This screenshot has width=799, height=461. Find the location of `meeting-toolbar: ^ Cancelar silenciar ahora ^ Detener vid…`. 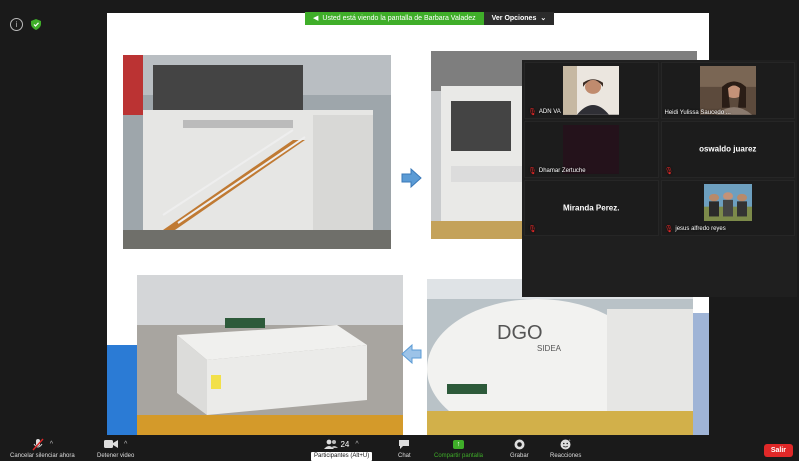

meeting-toolbar: ^ Cancelar silenciar ahora ^ Detener vid… is located at coordinates (399, 448).